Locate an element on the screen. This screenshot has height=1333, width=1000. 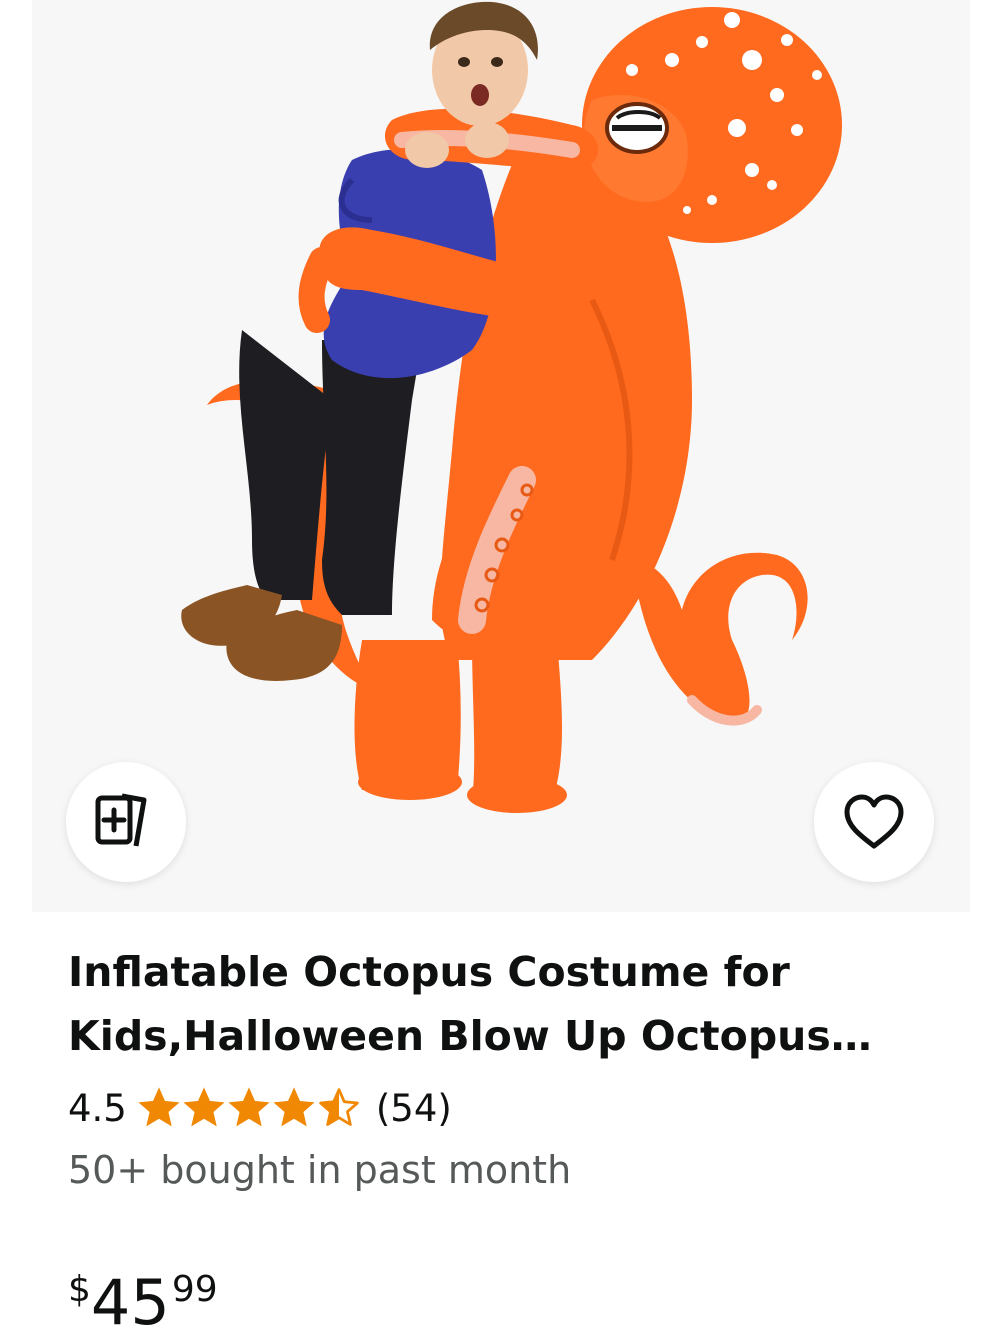
wishlist-button is located at coordinates (874, 822).